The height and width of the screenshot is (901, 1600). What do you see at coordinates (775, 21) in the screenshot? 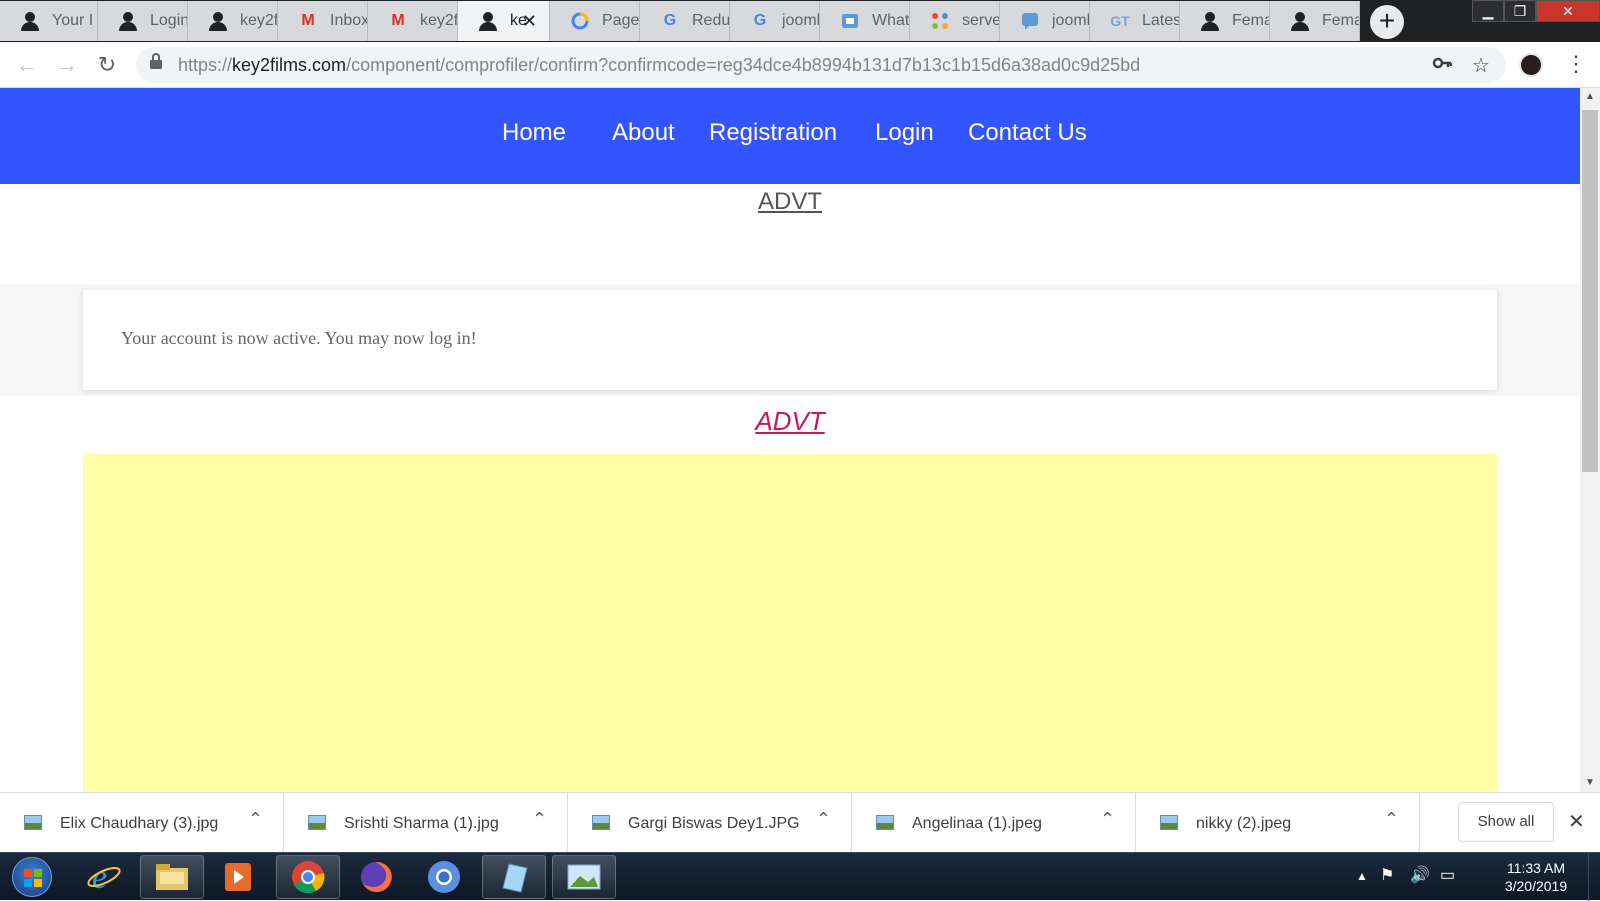
I see `tab-8: G jooml` at bounding box center [775, 21].